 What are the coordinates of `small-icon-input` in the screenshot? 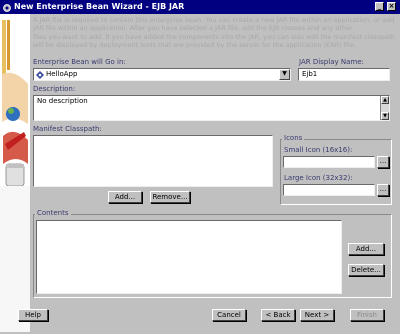 It's located at (329, 162).